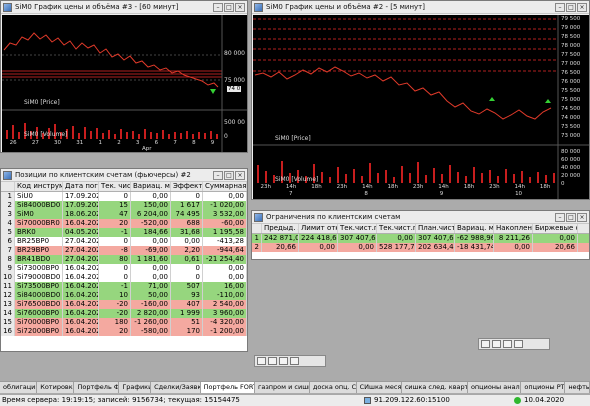 This screenshot has height=406, width=590. Describe the element at coordinates (577, 387) in the screenshot. I see `workspace-tab: нефть` at that location.